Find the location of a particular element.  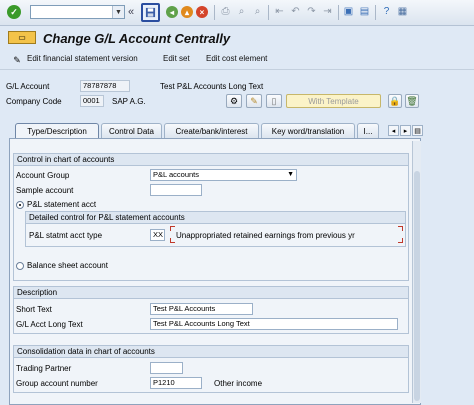

account-group-value: P&L accounts is located at coordinates (176, 174).